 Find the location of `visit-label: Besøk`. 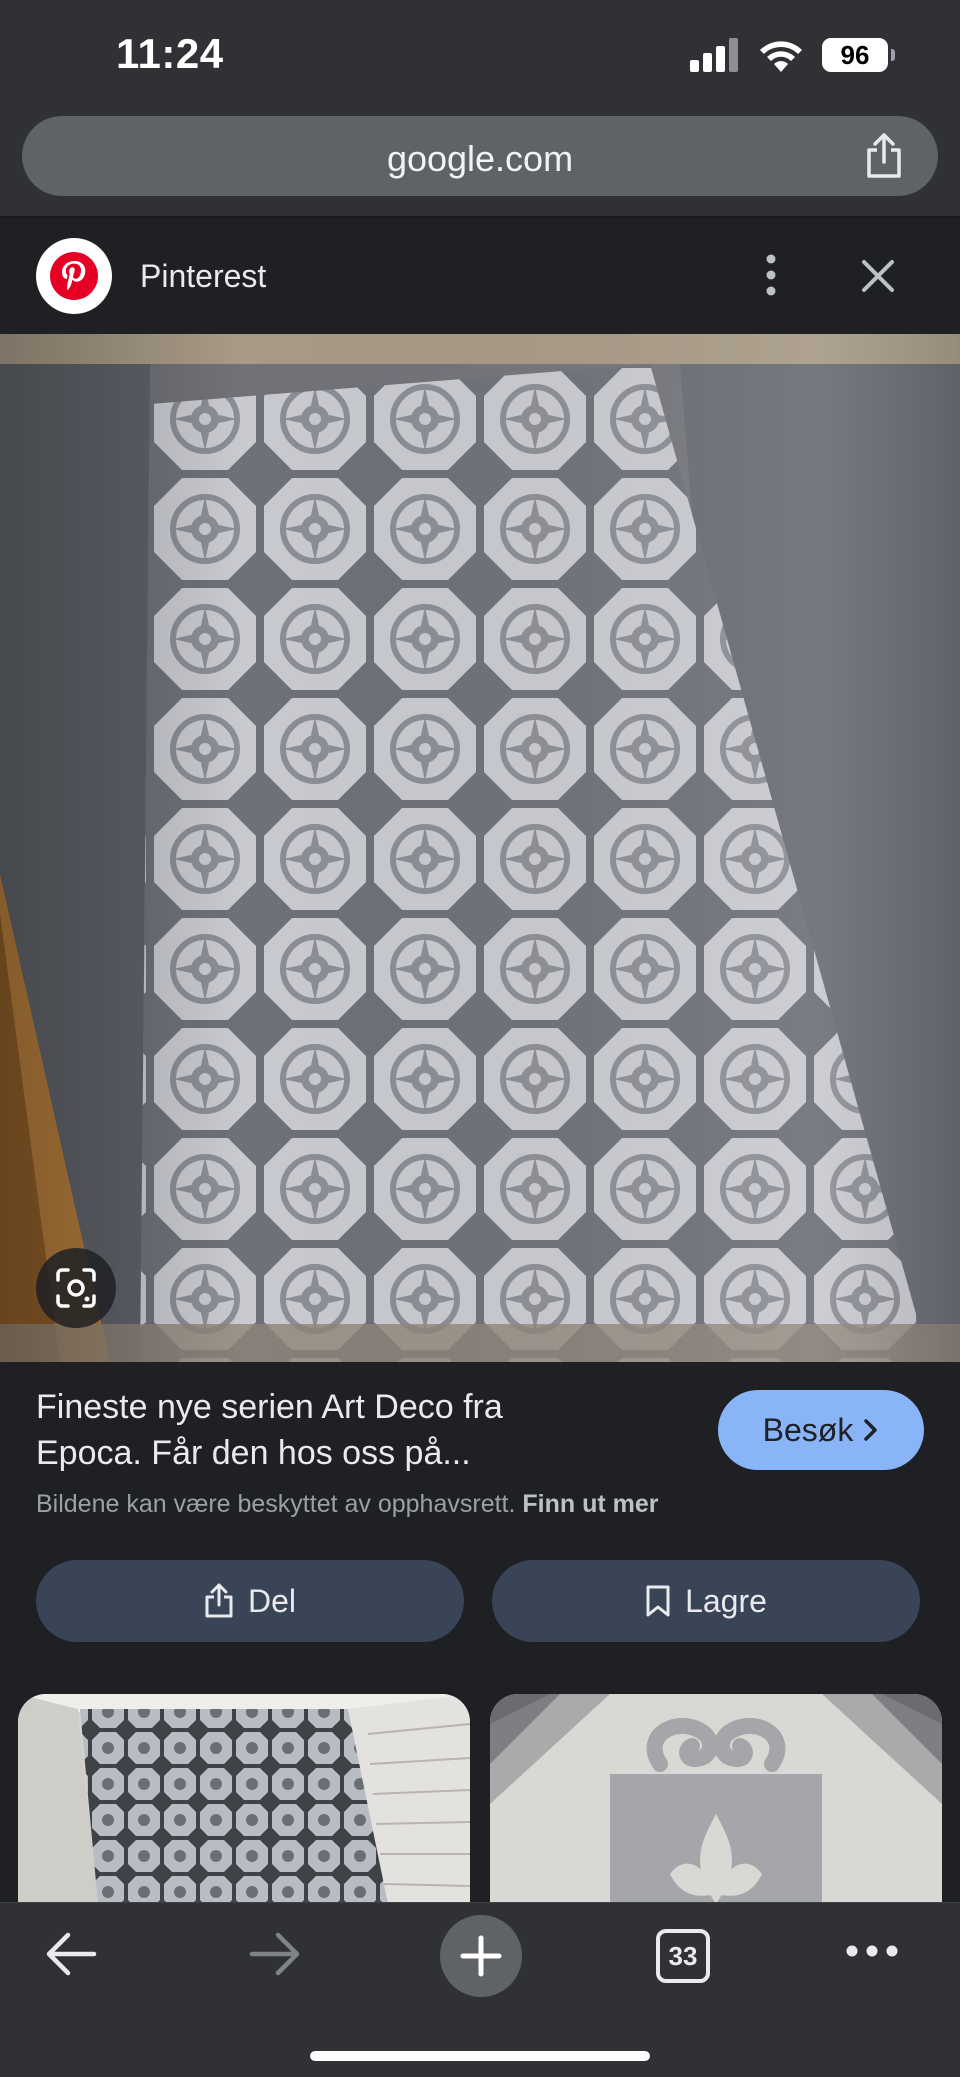

visit-label: Besøk is located at coordinates (808, 1429).